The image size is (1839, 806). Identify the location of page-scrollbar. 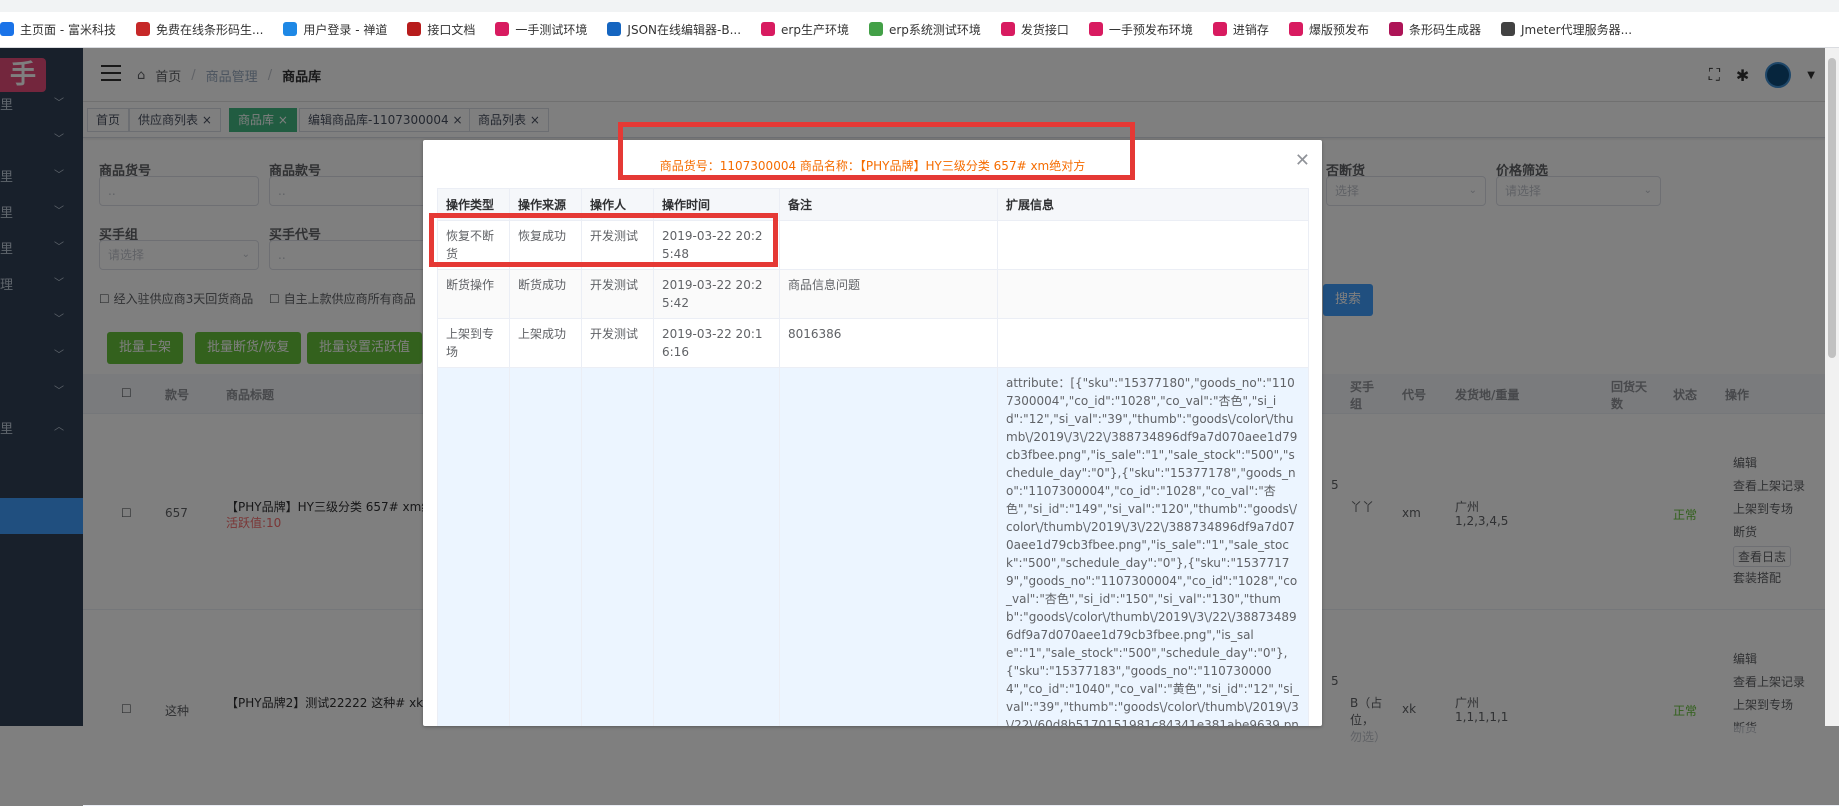
(1832, 387).